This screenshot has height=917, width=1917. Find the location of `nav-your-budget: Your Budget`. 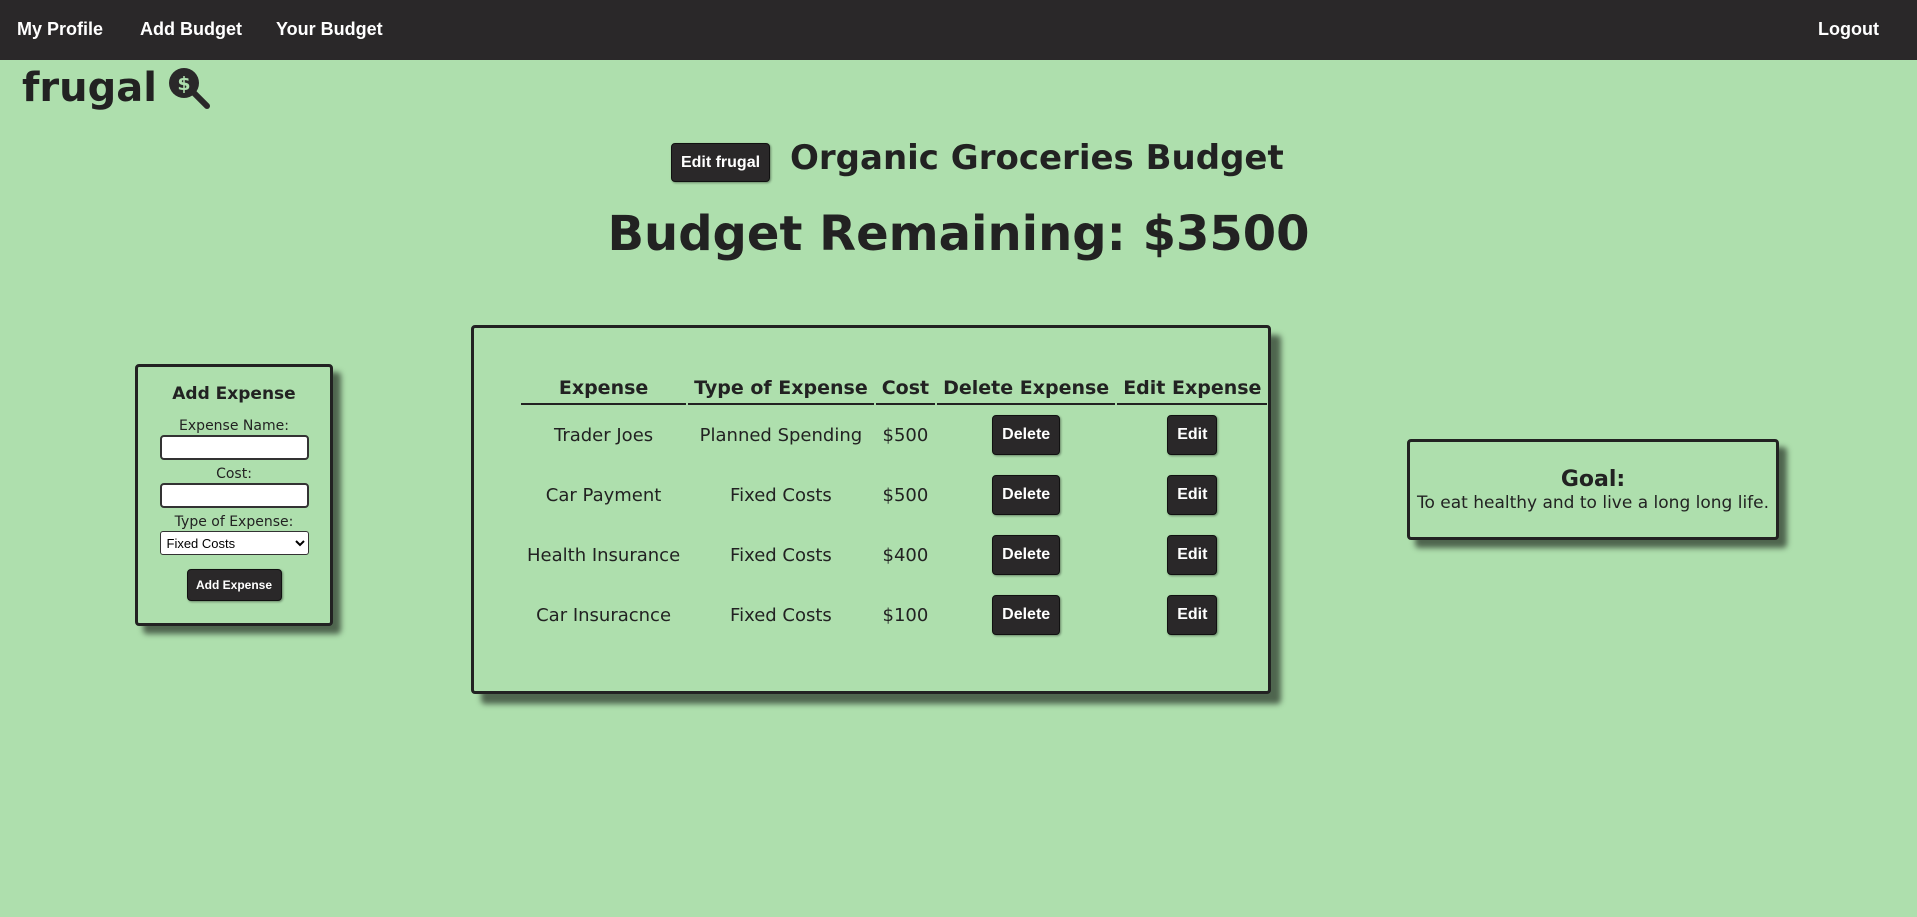

nav-your-budget: Your Budget is located at coordinates (329, 29).